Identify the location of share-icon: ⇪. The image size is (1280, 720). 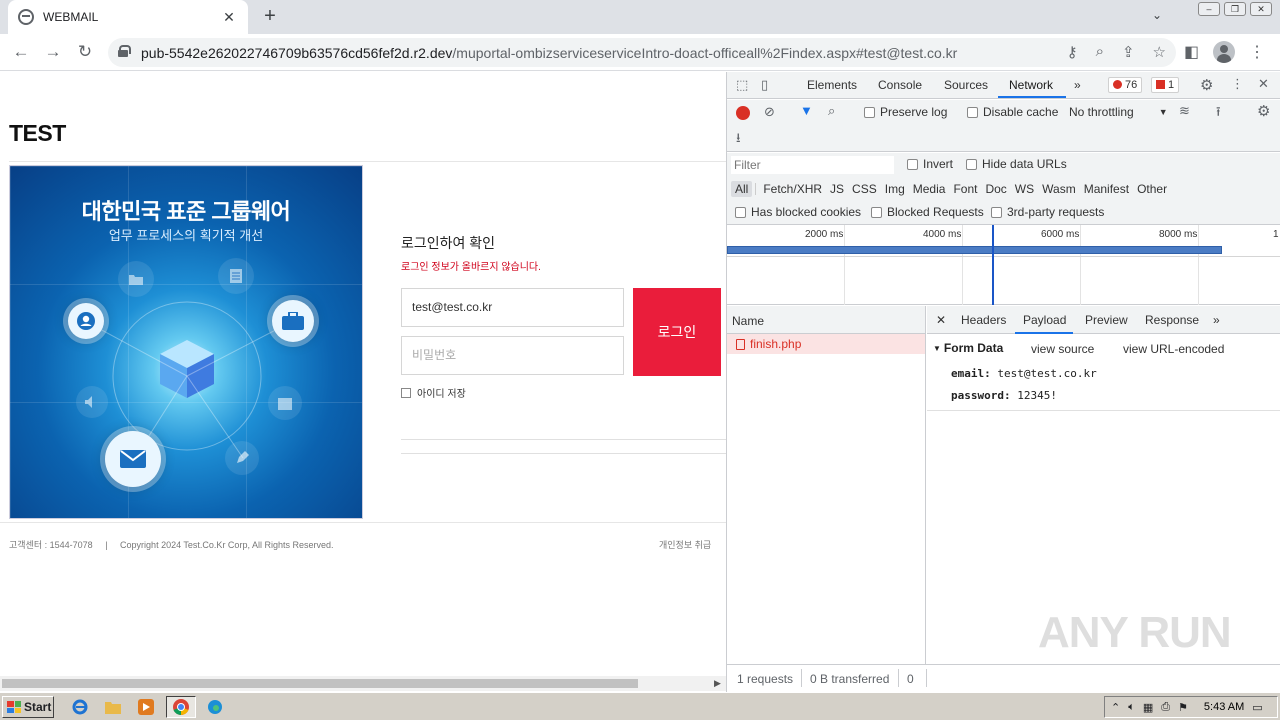
(1128, 52).